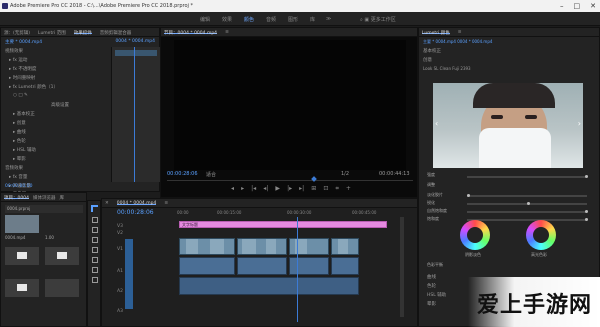 Image resolution: width=600 pixels, height=327 pixels. I want to click on play-icon: ▶, so click(277, 190).